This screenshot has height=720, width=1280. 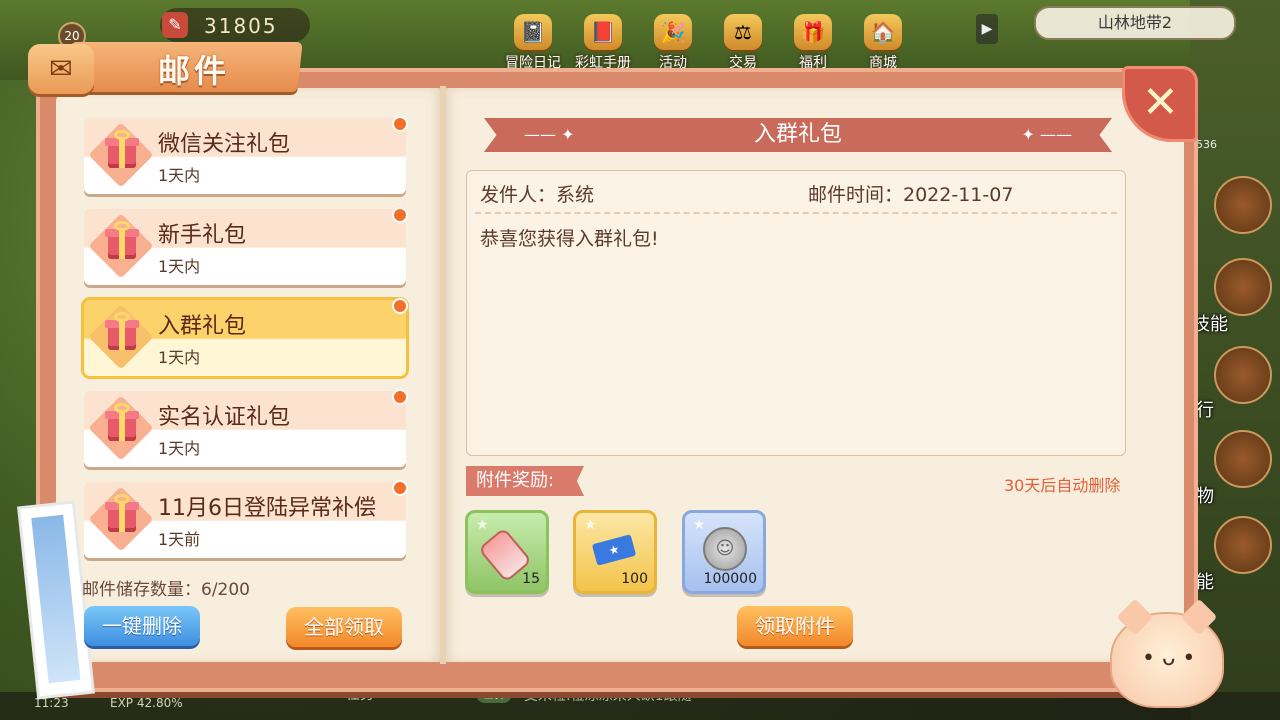 What do you see at coordinates (1206, 144) in the screenshot?
I see `side-number: 536` at bounding box center [1206, 144].